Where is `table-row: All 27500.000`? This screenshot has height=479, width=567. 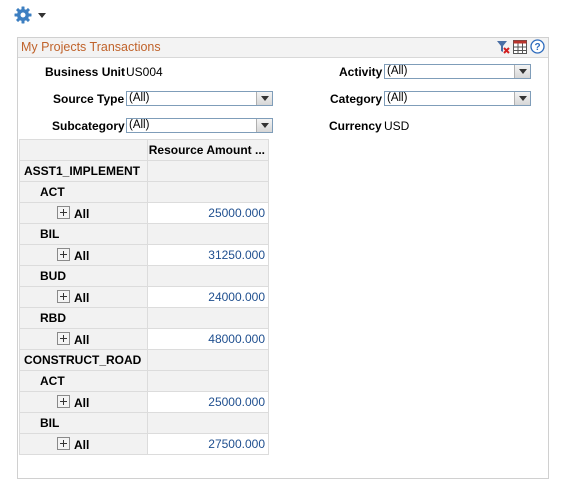
table-row: All 27500.000 is located at coordinates (144, 444).